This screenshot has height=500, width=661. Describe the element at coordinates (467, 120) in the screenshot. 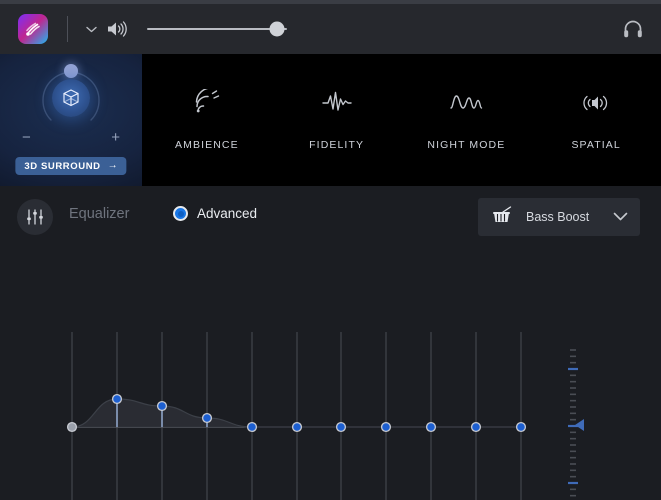

I see `feature-tile-night-mode: NIGHT MODE` at that location.